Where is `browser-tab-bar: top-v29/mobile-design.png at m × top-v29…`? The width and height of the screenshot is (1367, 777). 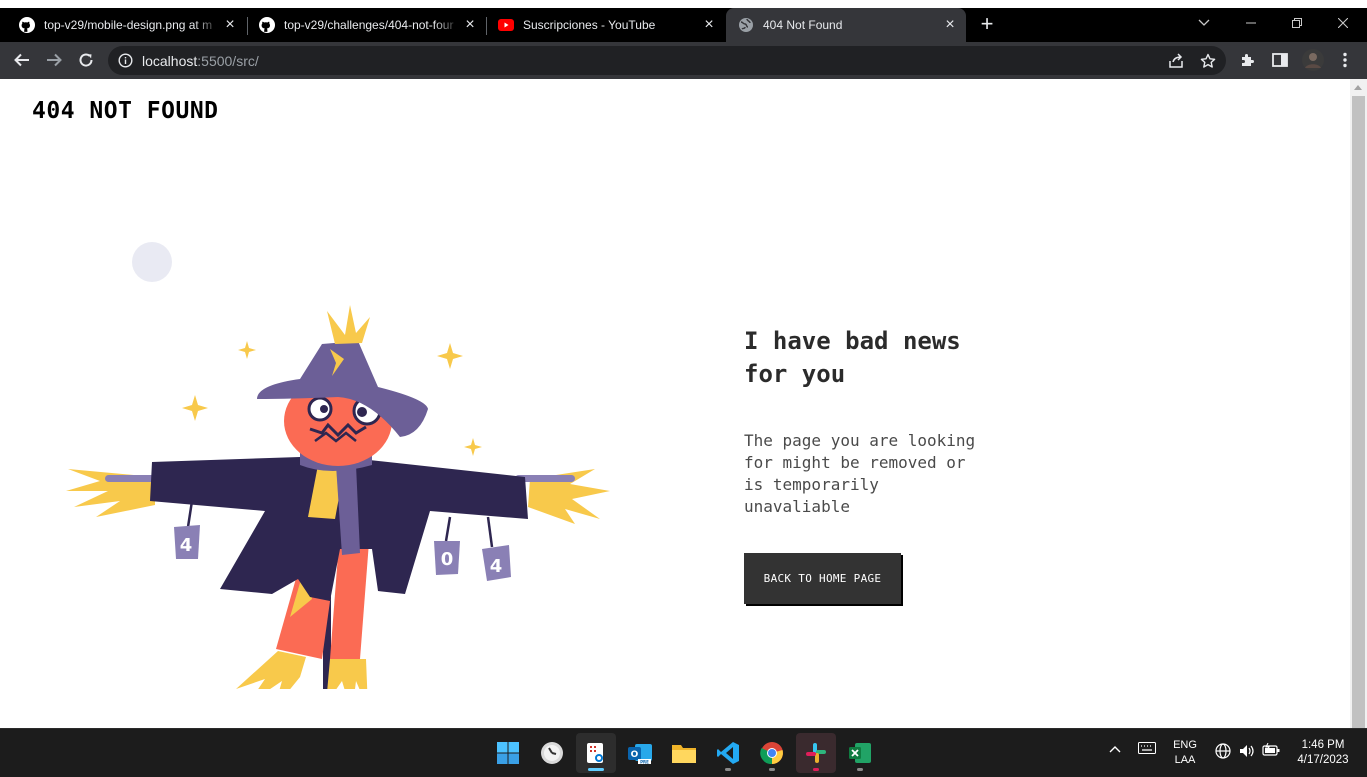
browser-tab-bar: top-v29/mobile-design.png at m × top-v29… is located at coordinates (683, 25).